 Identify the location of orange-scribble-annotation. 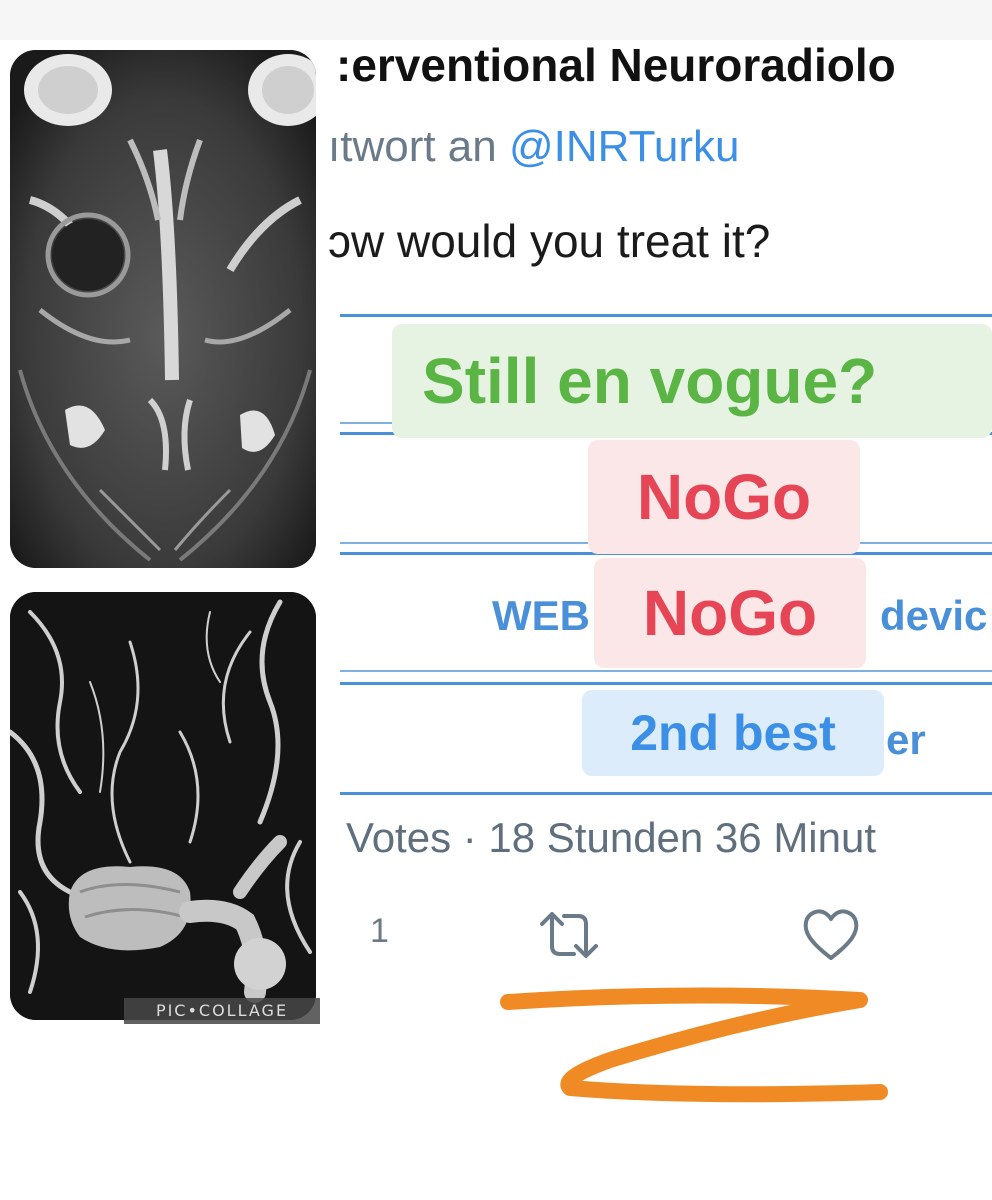
(694, 1045).